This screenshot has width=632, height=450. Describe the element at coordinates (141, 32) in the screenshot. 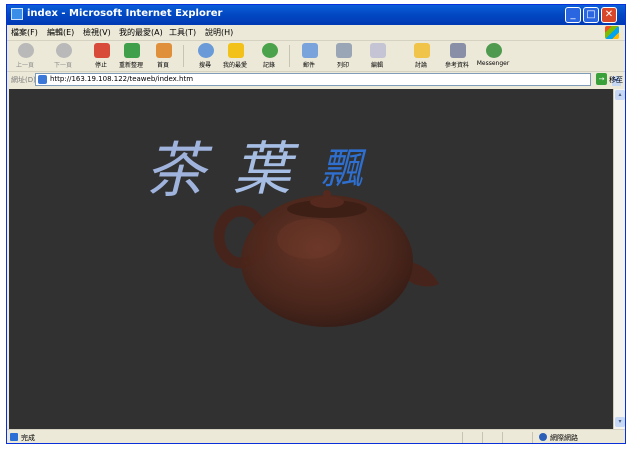

I see `menu-favorites: 我的最愛(A)` at that location.